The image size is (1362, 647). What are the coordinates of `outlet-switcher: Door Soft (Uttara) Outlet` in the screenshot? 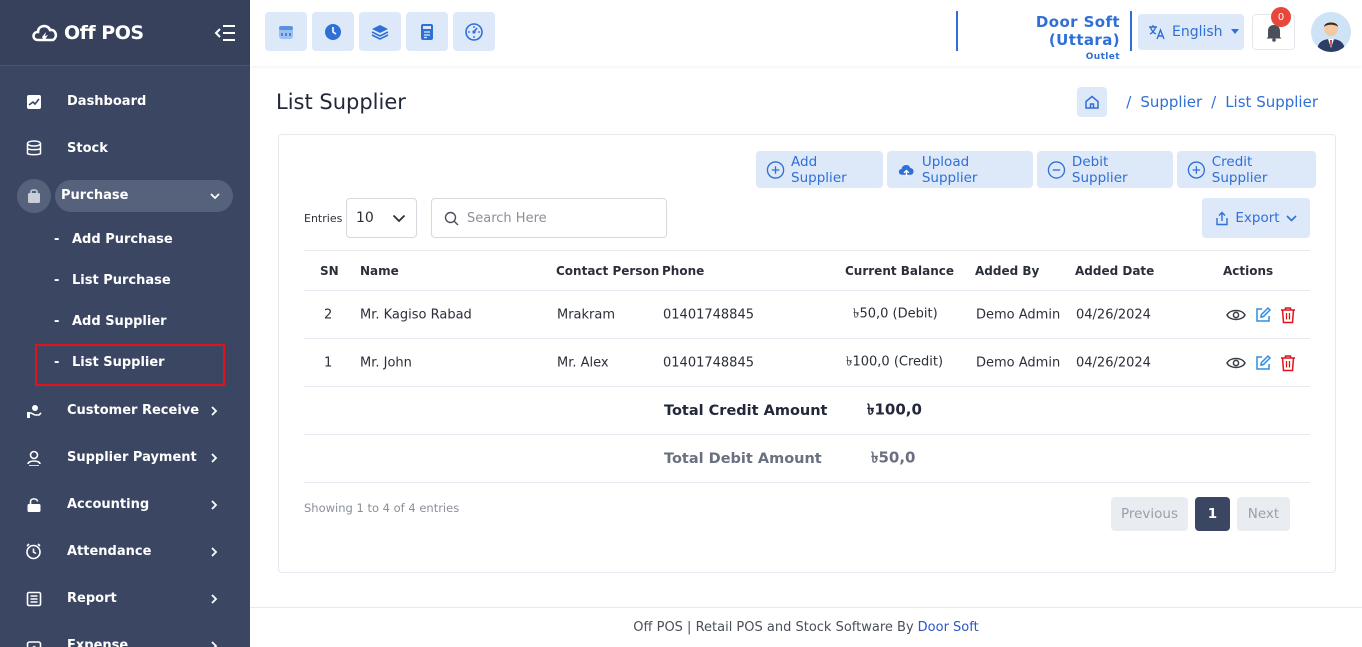 It's located at (1044, 36).